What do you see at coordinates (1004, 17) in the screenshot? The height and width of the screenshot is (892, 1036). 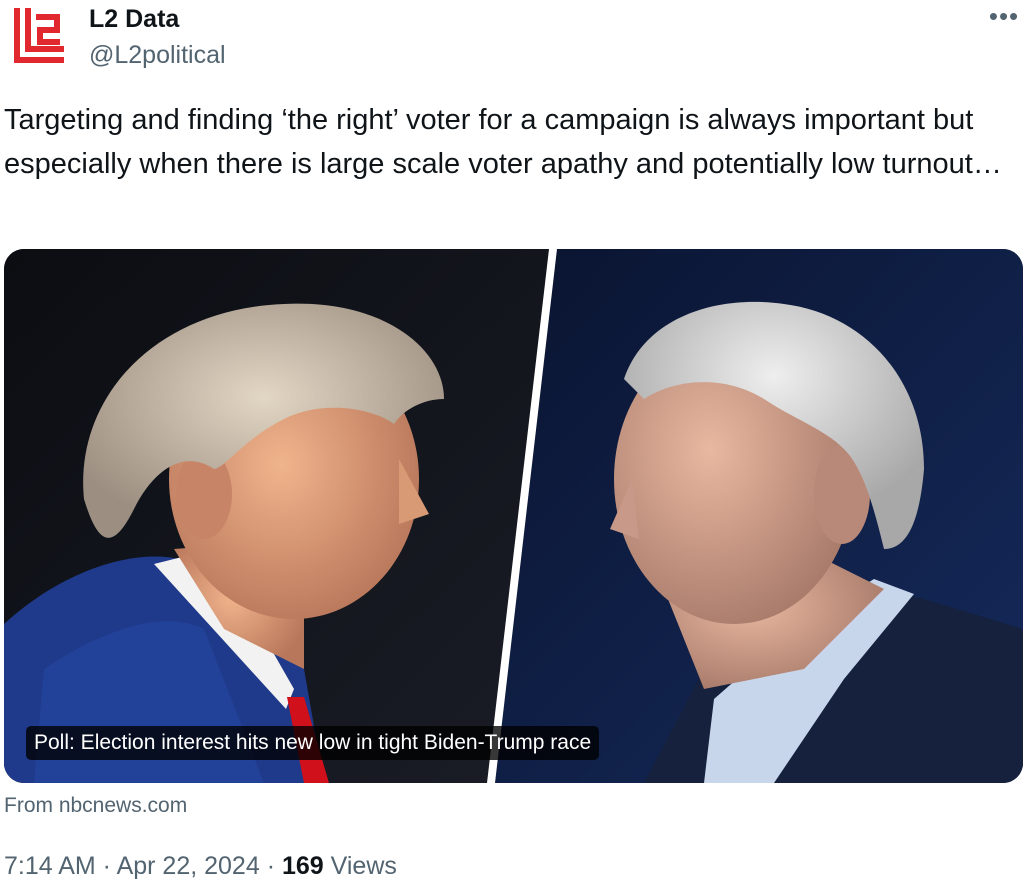 I see `more-options-icon: •••` at bounding box center [1004, 17].